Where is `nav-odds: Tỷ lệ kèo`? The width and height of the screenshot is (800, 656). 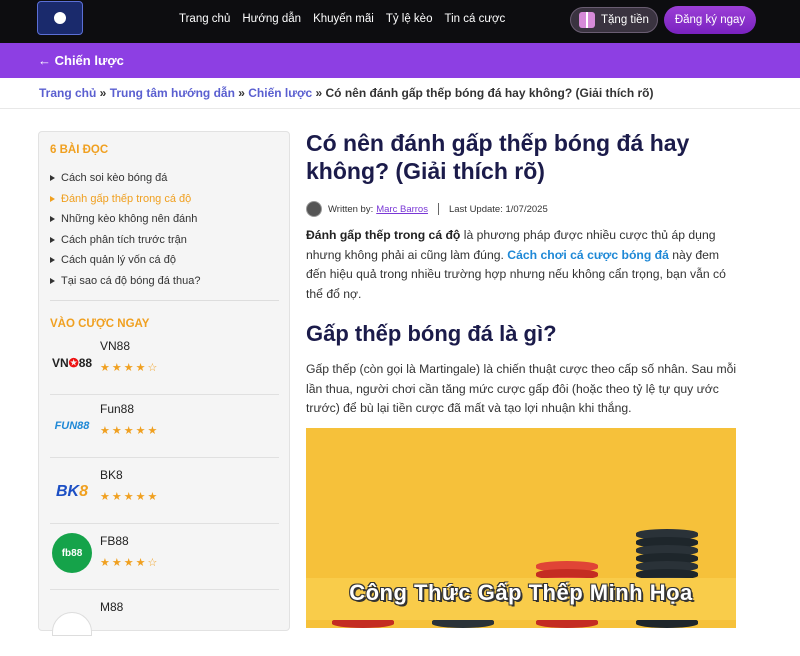 nav-odds: Tỷ lệ kèo is located at coordinates (409, 19).